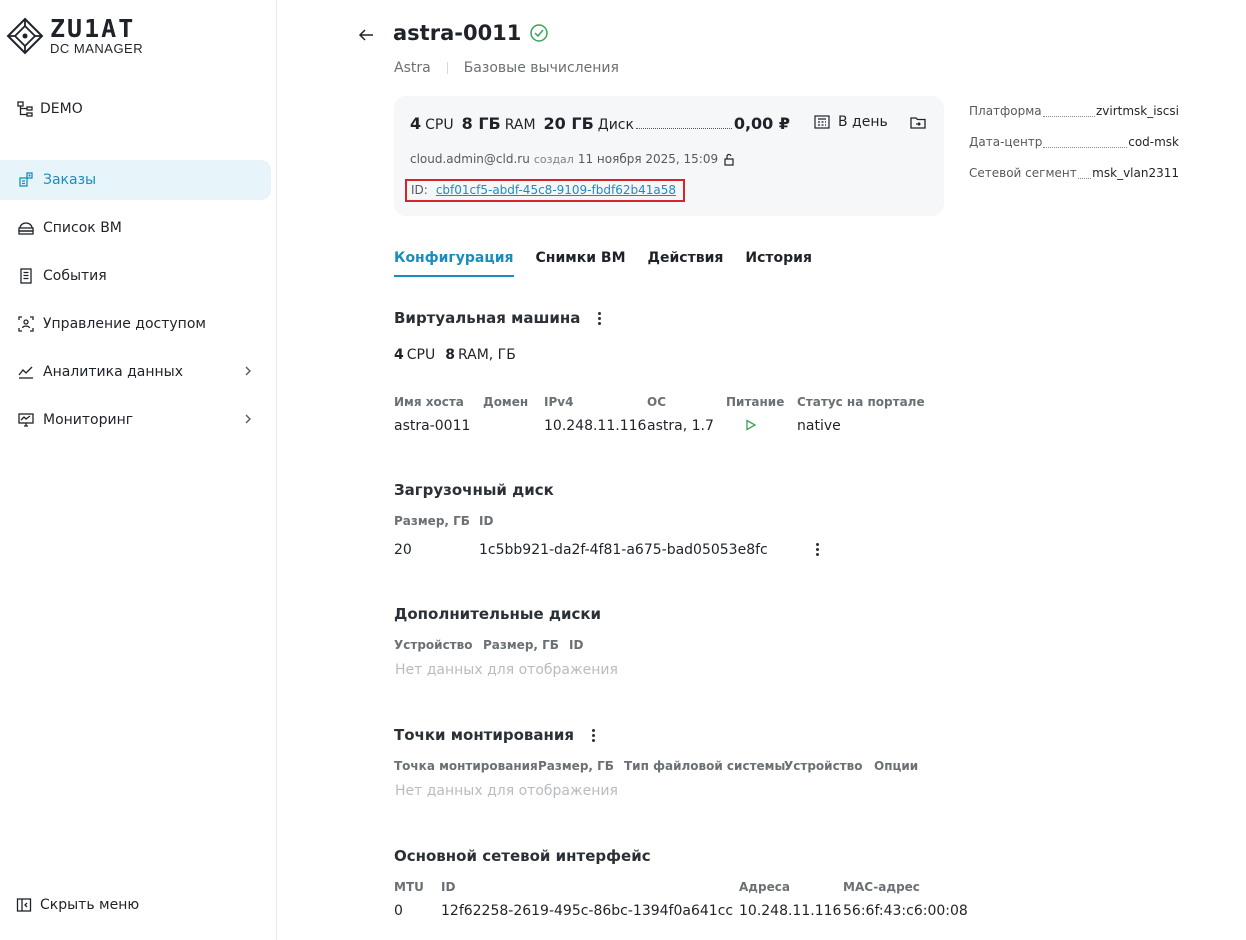 The height and width of the screenshot is (940, 1246). I want to click on tab-snapshots: Снимки ВМ, so click(581, 263).